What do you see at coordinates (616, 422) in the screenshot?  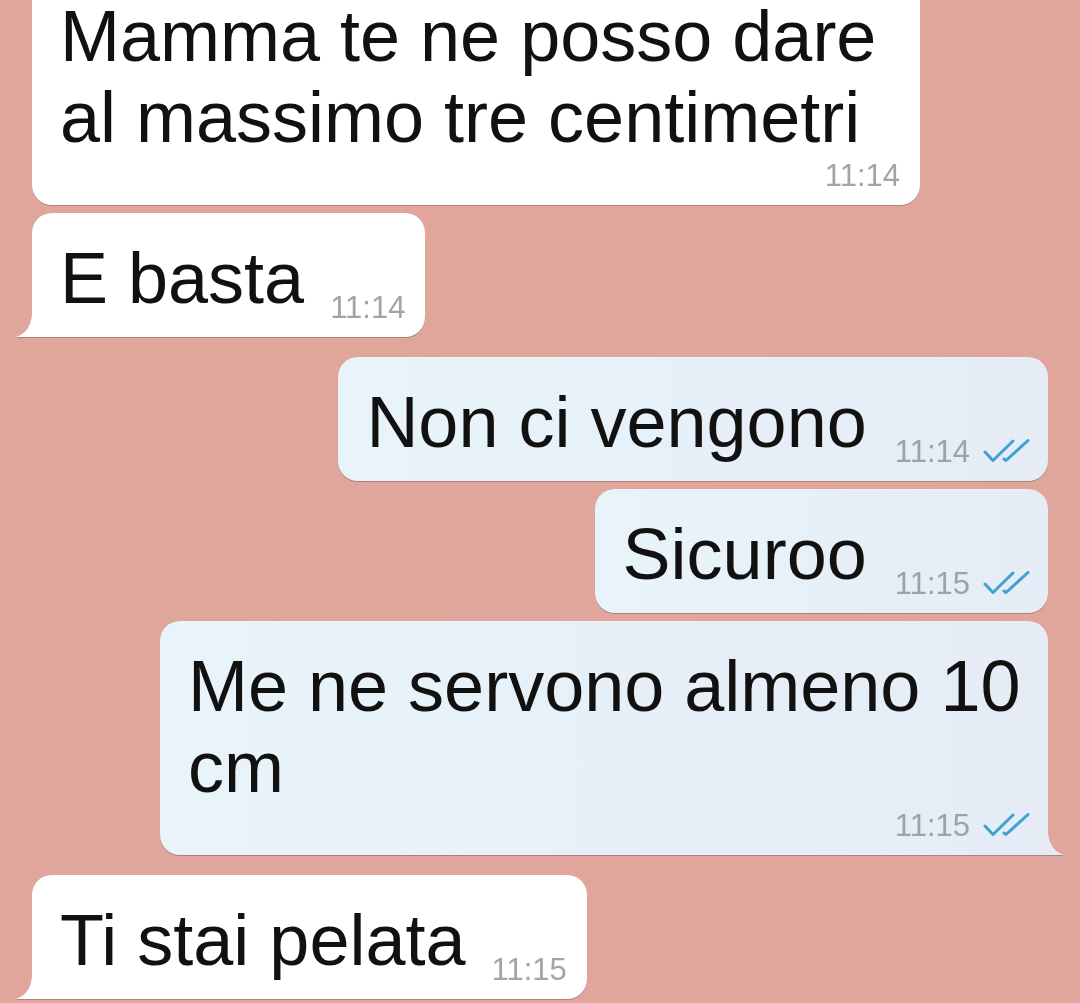 I see `message-text: Non ci vengono` at bounding box center [616, 422].